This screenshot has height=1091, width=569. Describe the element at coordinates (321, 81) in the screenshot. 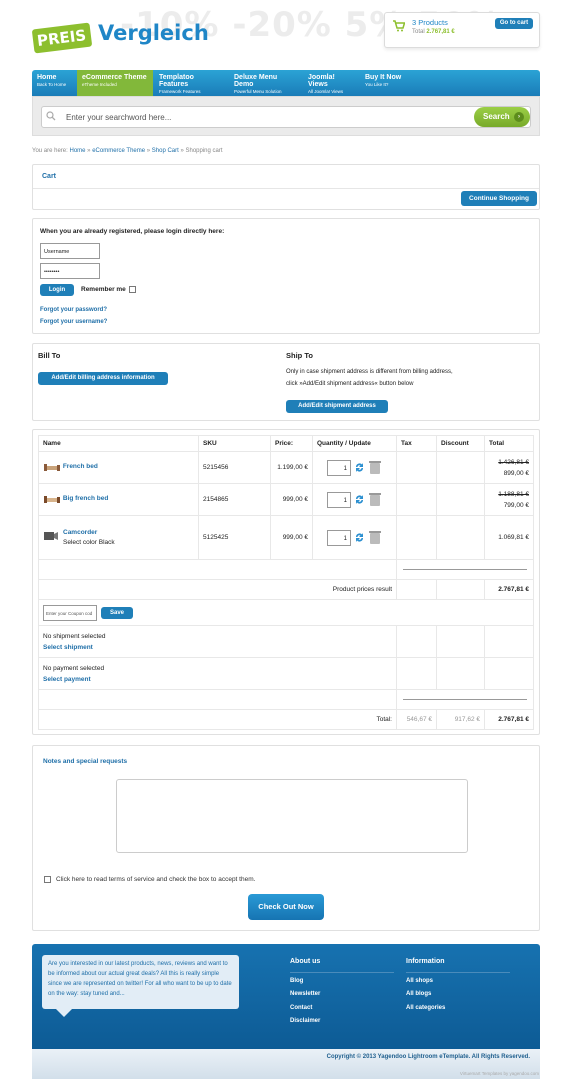

I see `nav-title: Joomla! Views` at that location.